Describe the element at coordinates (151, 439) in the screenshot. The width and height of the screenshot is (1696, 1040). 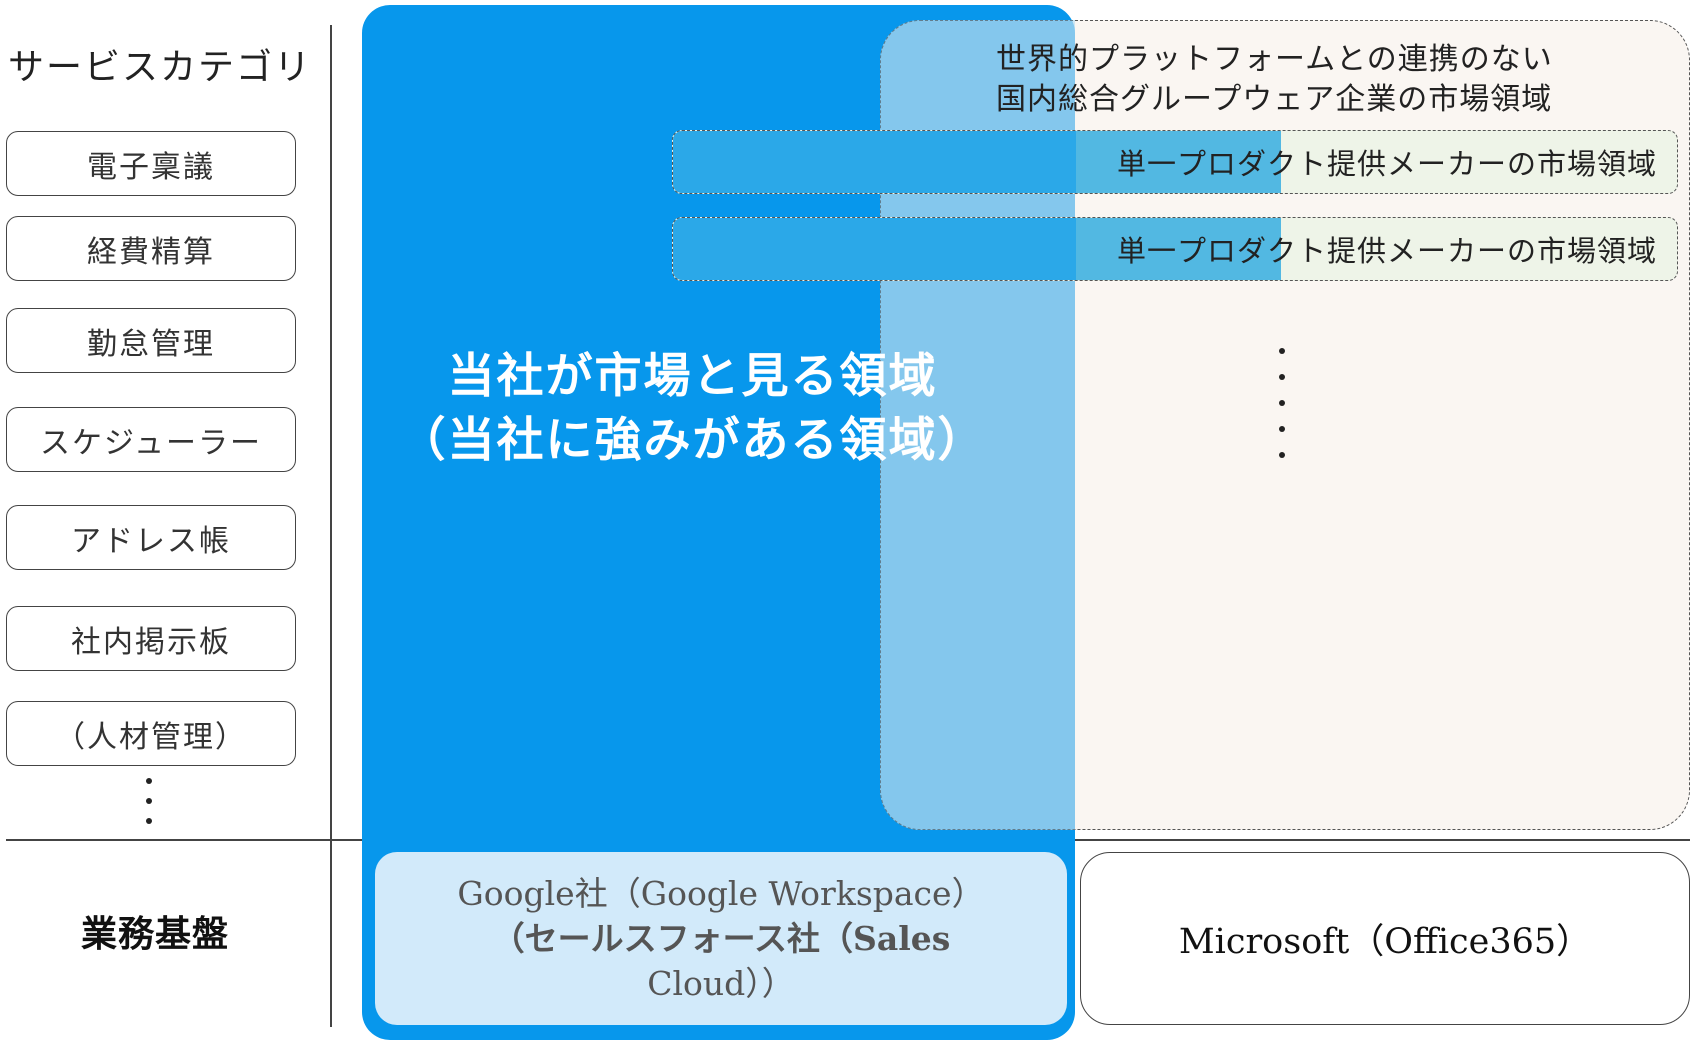
I see `category-box: スケジューラー` at that location.